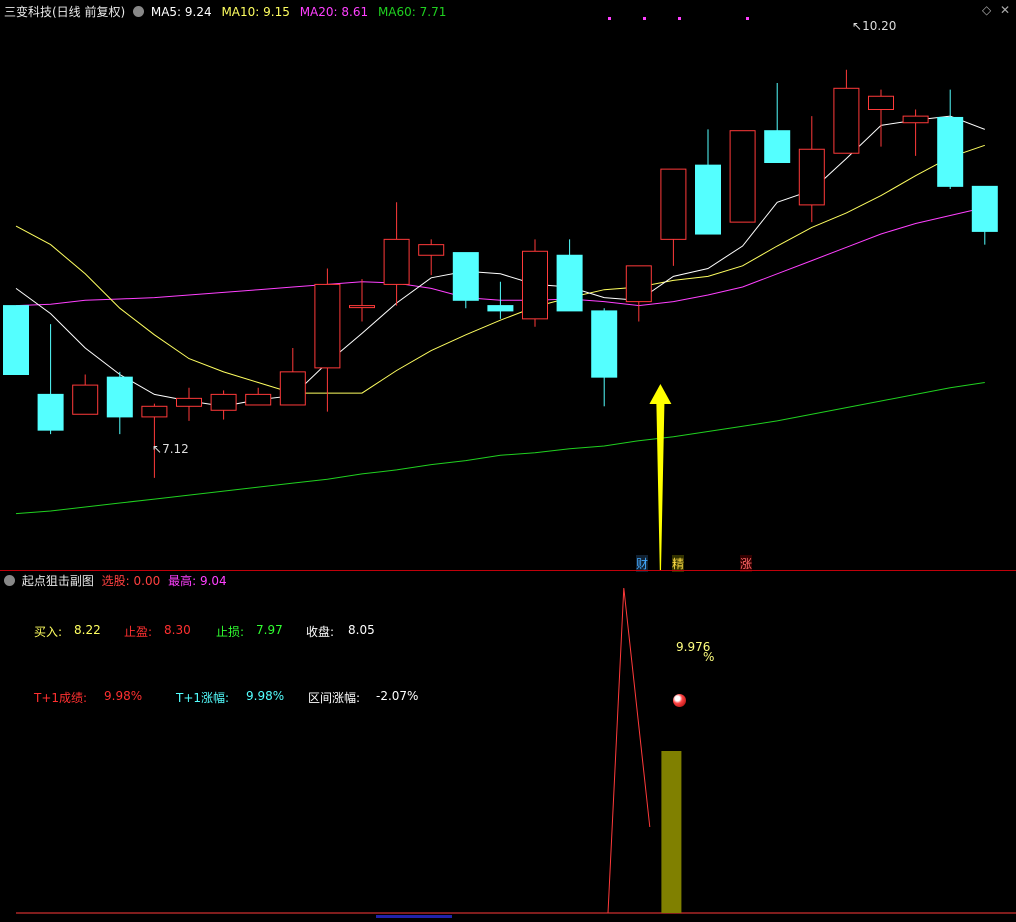 This screenshot has height=922, width=1016. I want to click on stop-loss-label: 止损:, so click(230, 632).